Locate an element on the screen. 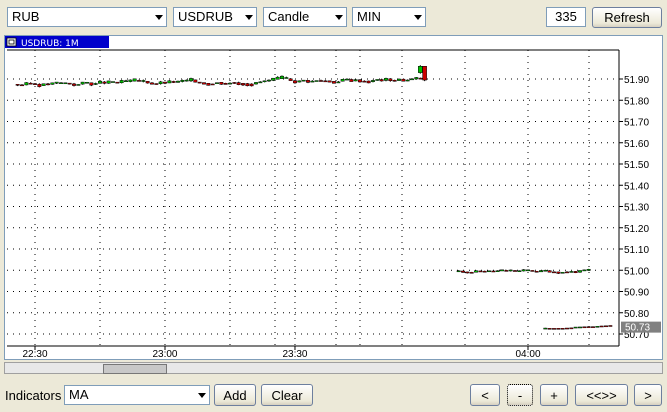  symbol-select-value: USDRUB is located at coordinates (205, 16).